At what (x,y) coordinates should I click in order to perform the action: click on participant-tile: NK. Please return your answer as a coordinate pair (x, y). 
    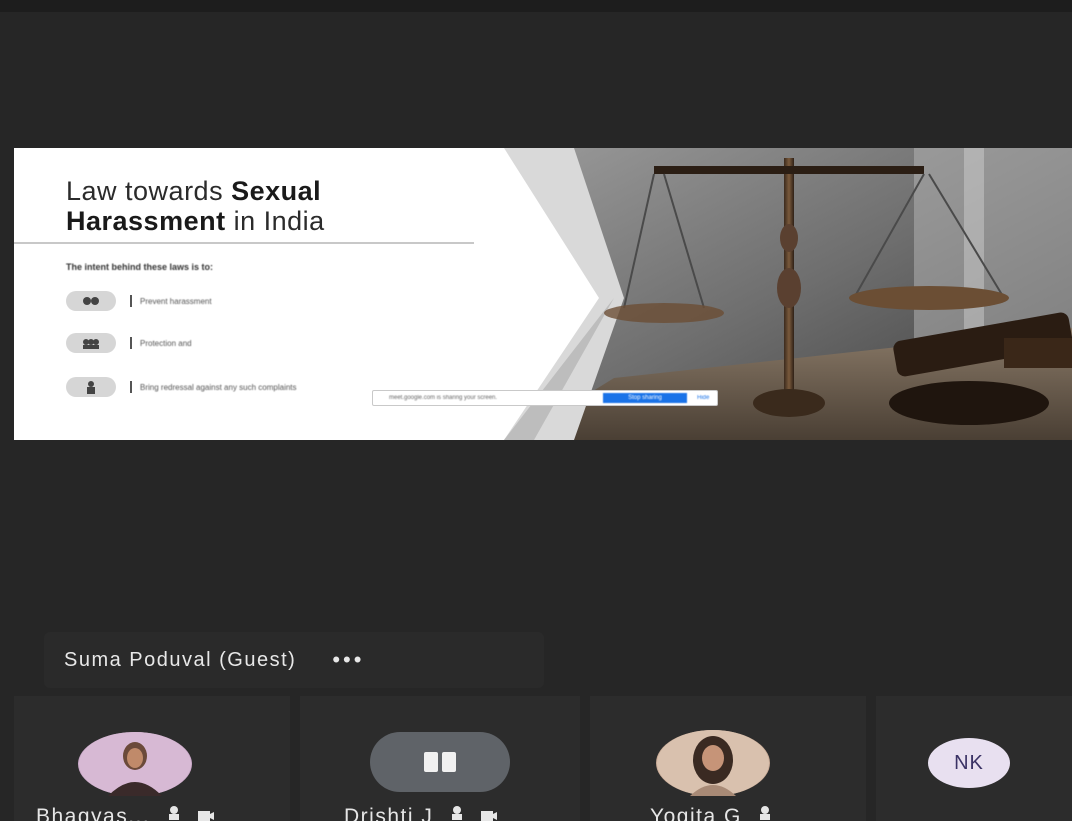
    Looking at the image, I should click on (974, 758).